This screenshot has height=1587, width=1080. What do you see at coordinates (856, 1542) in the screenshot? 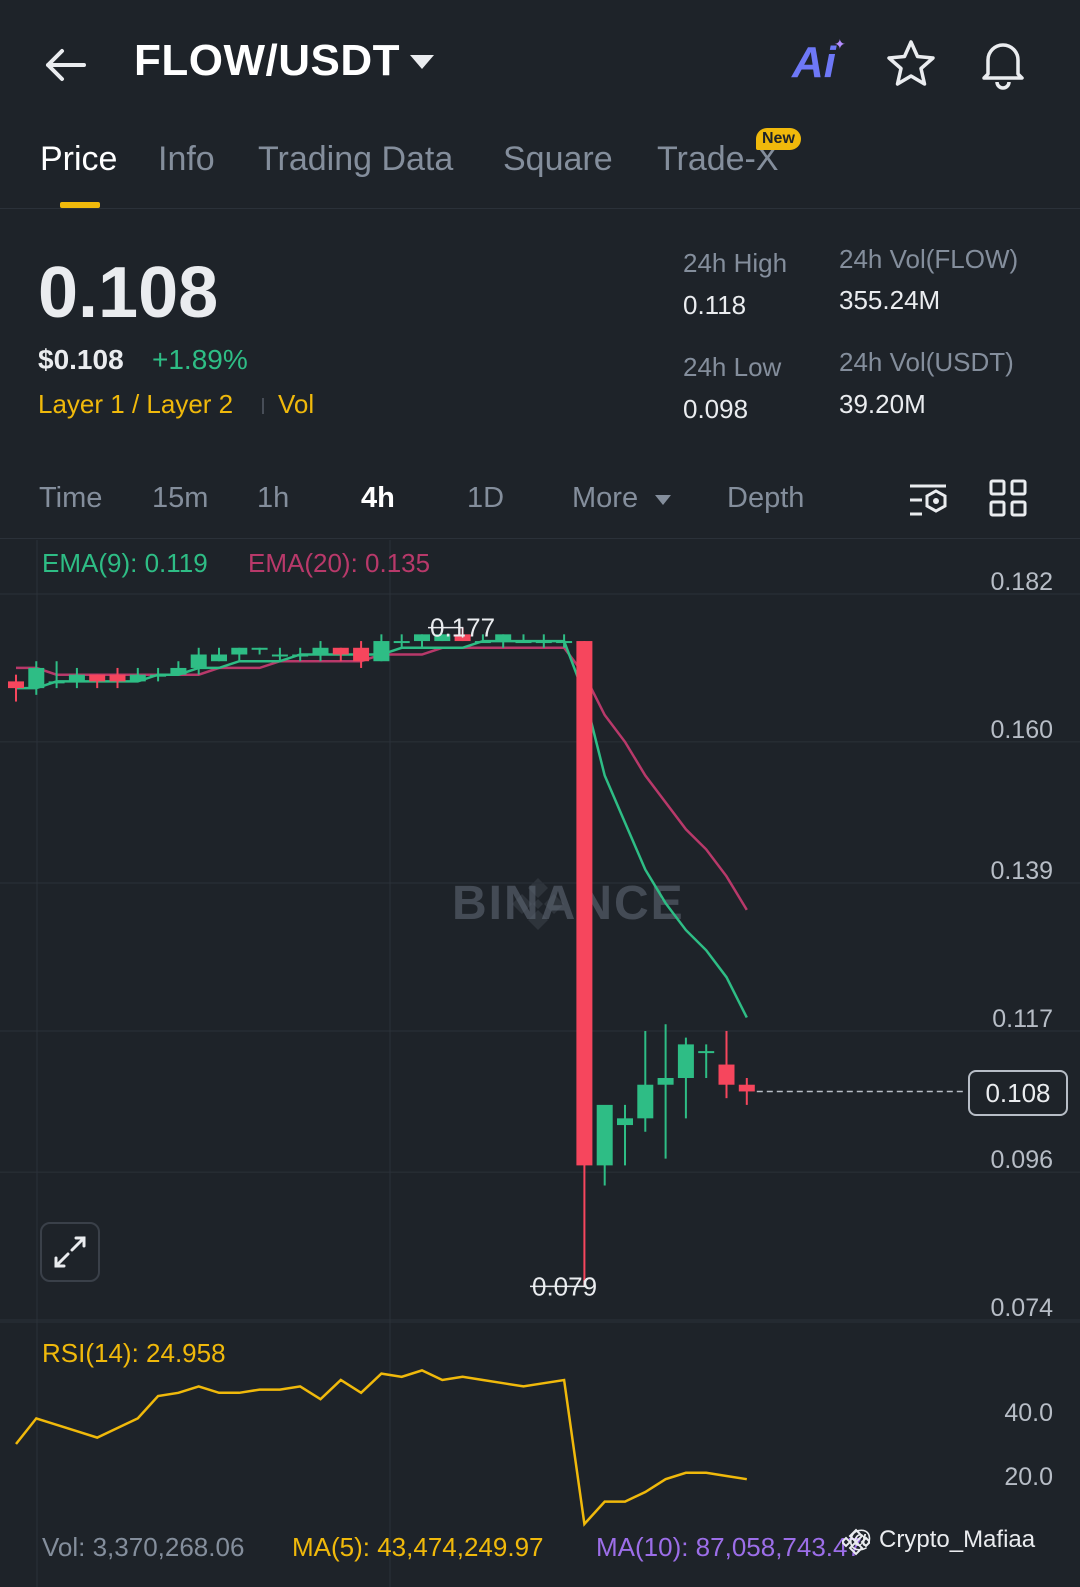
I see `binance-square-icon` at bounding box center [856, 1542].